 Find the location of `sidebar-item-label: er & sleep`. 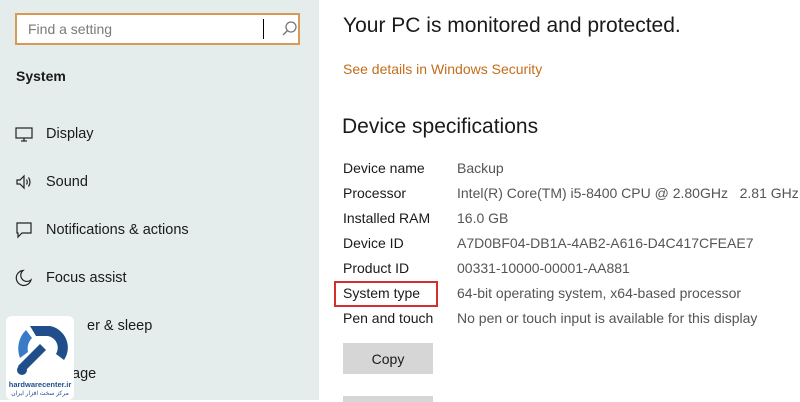

sidebar-item-label: er & sleep is located at coordinates (120, 326).